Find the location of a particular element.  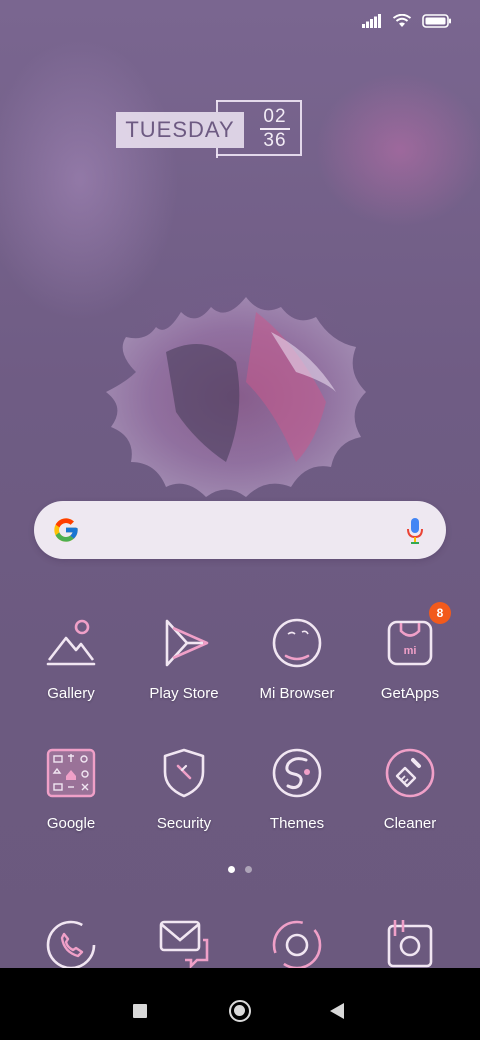

security-shield-icon is located at coordinates (184, 773).